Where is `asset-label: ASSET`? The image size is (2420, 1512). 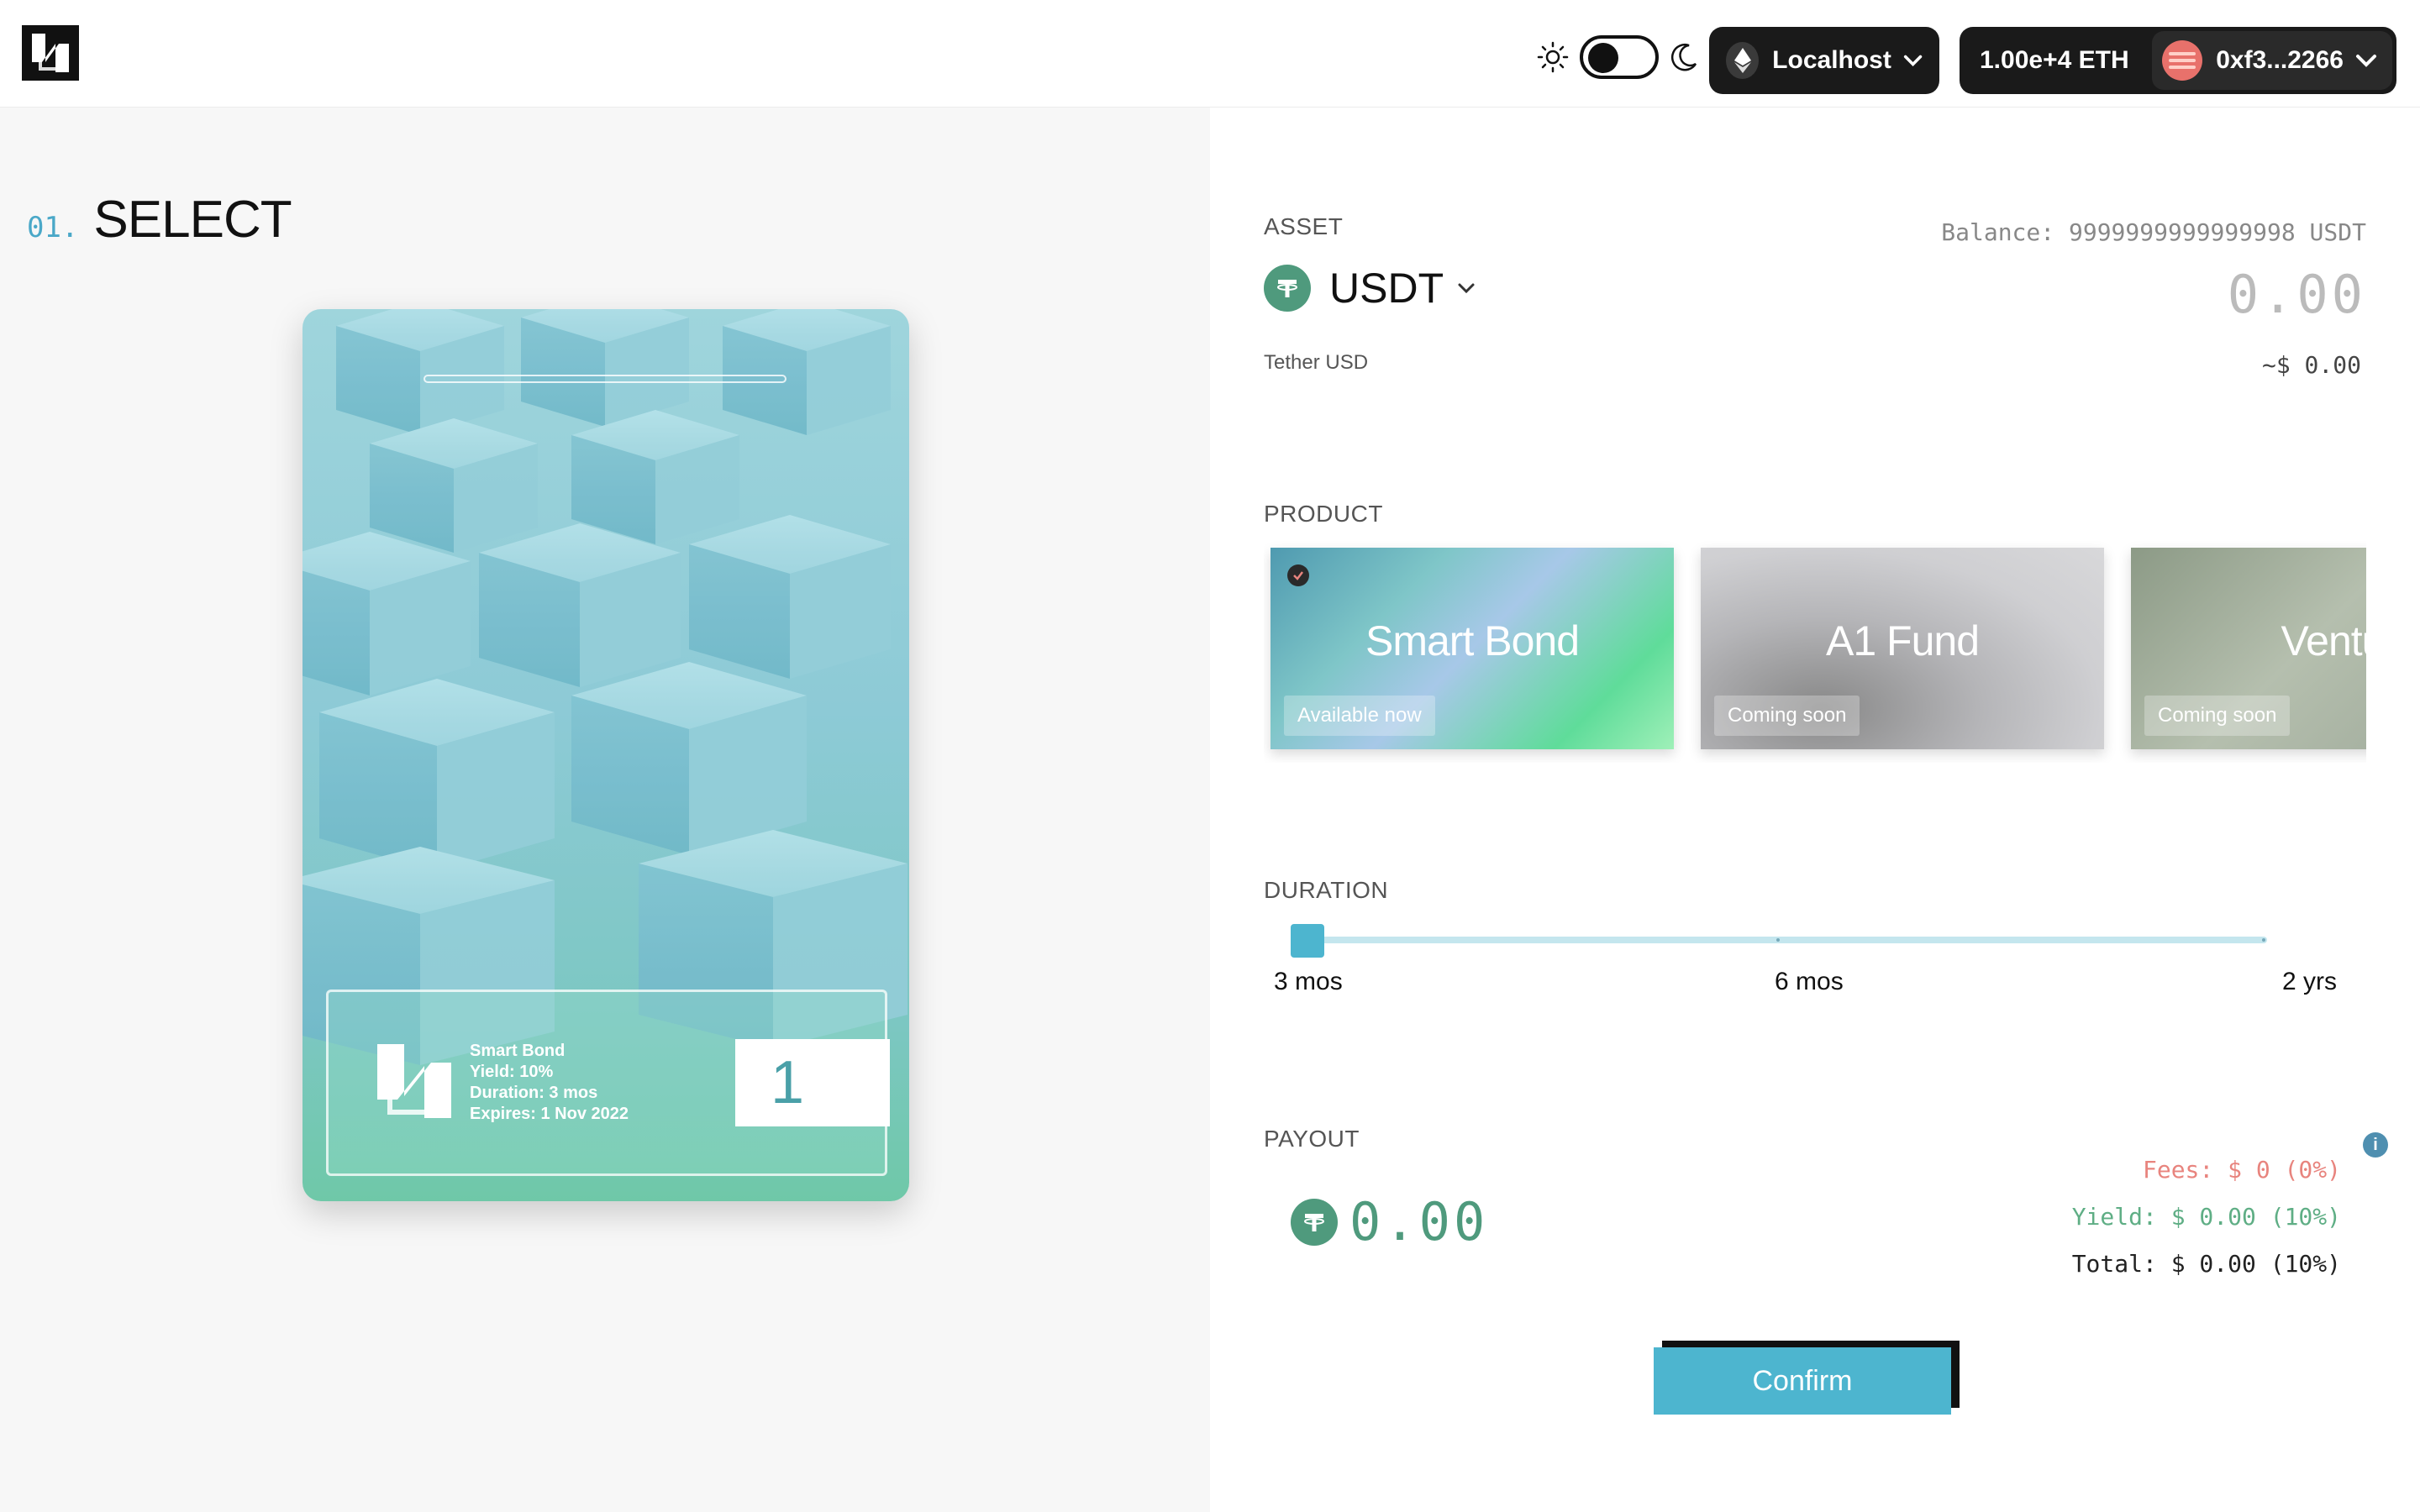
asset-label: ASSET is located at coordinates (1304, 226).